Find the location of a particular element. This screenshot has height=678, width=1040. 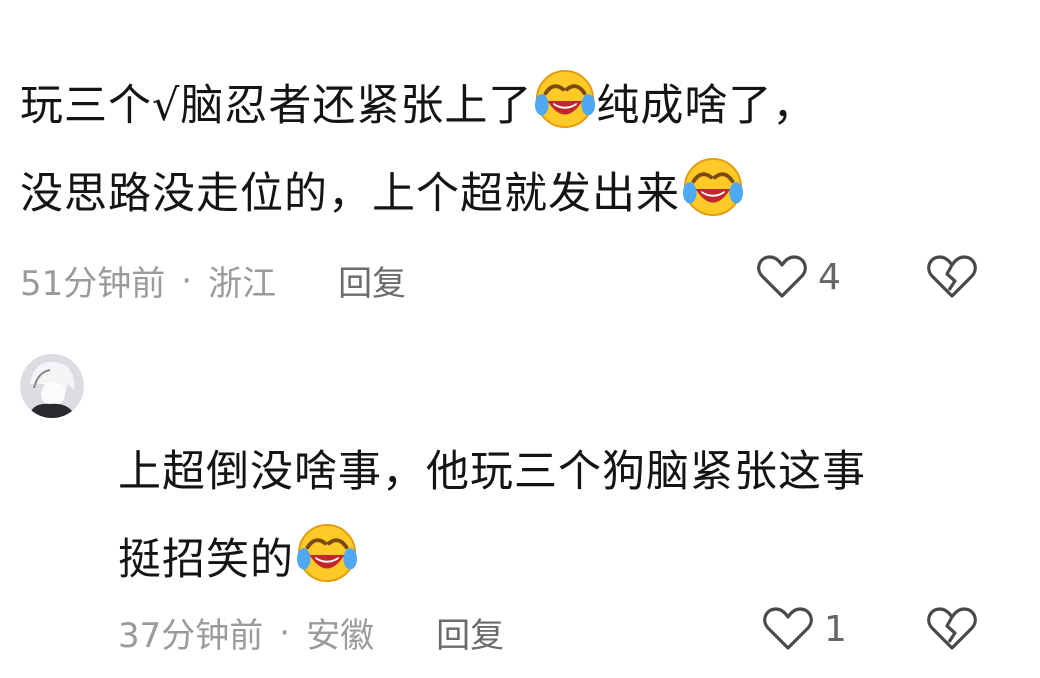

comment-2-reply-button: 回复 is located at coordinates (470, 632).